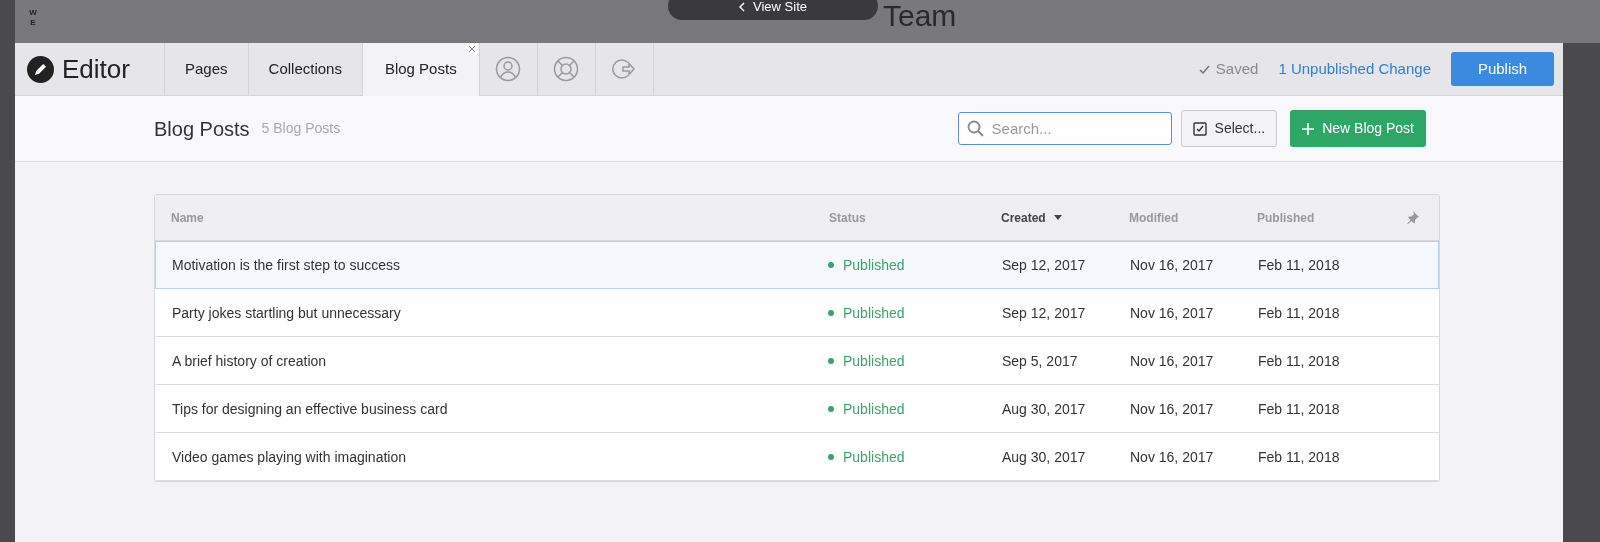  What do you see at coordinates (1204, 69) in the screenshot?
I see `check-icon` at bounding box center [1204, 69].